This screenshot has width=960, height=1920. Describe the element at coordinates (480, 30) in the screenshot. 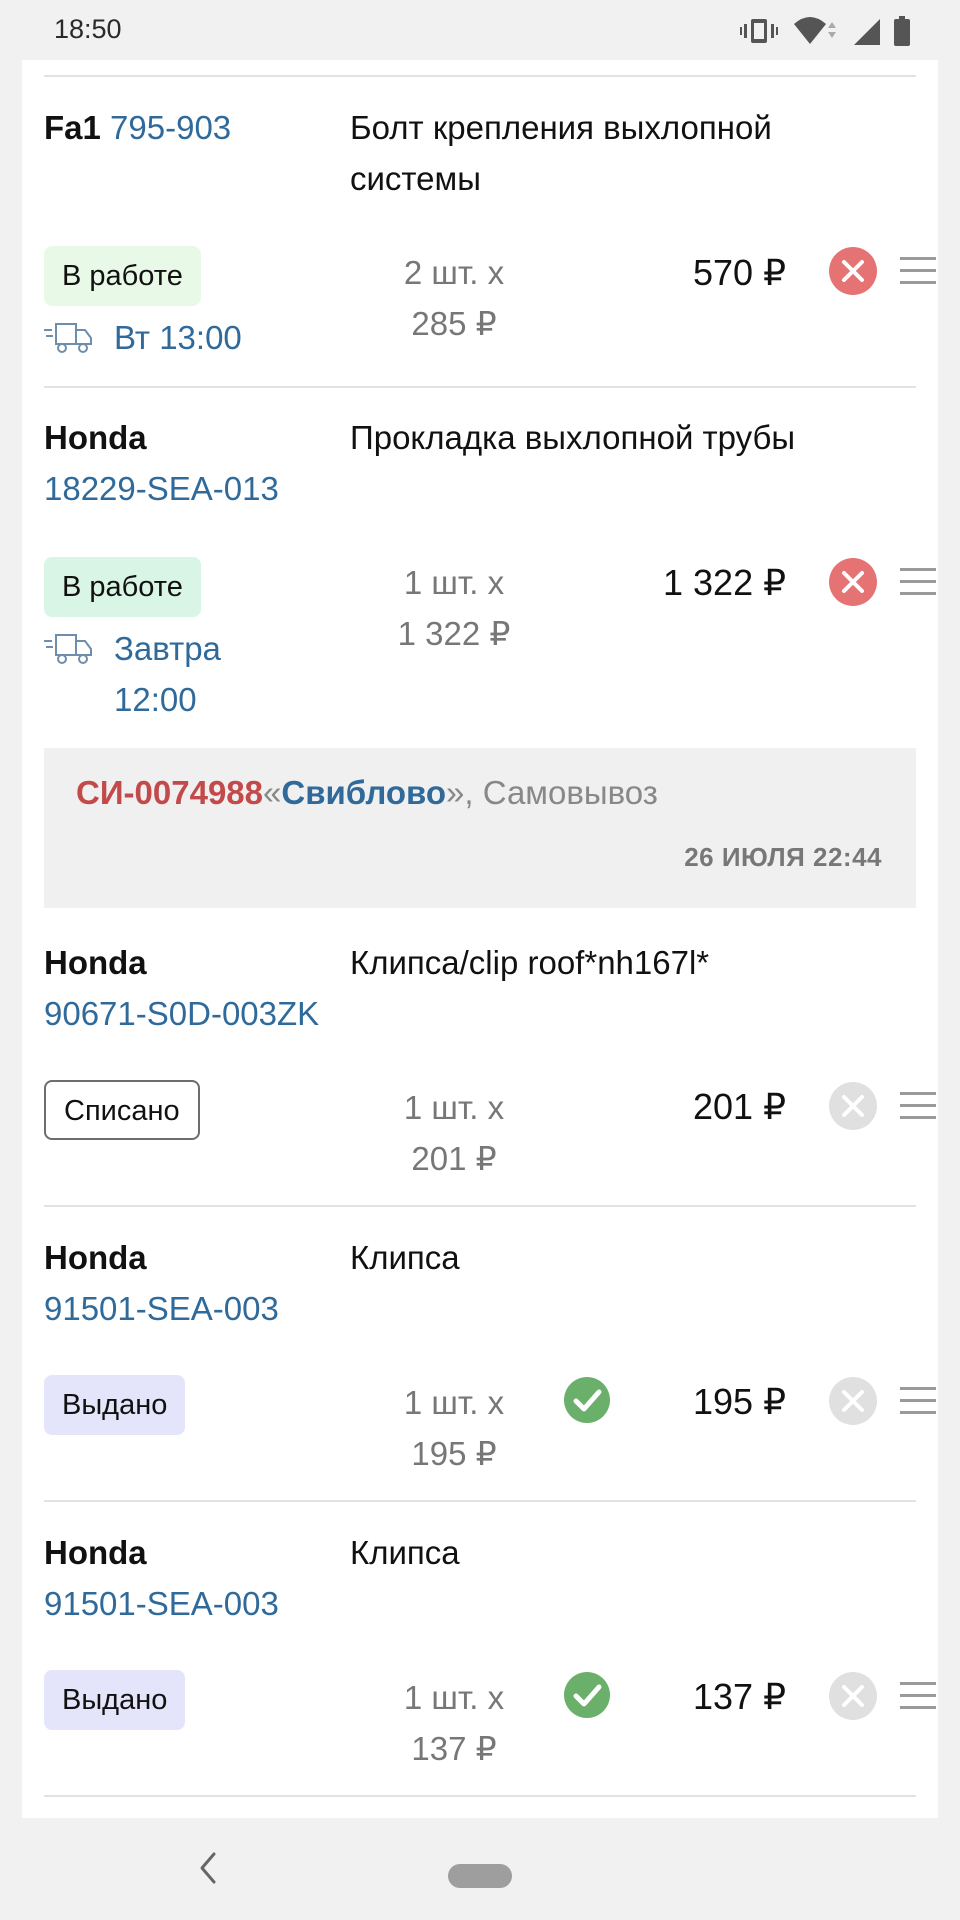

I see `status-bar: 18:50` at that location.